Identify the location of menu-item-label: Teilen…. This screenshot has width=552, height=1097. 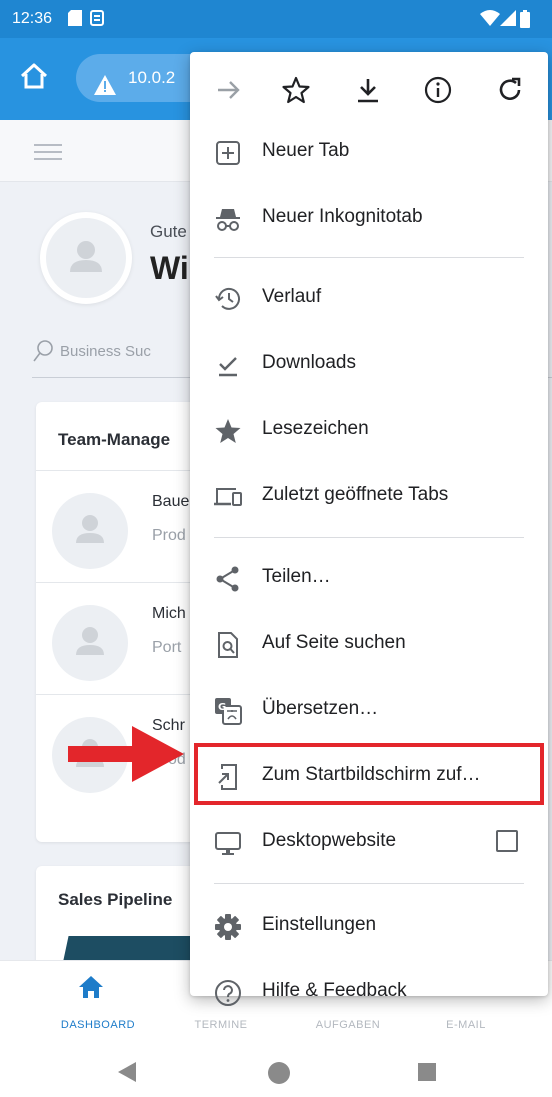
(296, 576).